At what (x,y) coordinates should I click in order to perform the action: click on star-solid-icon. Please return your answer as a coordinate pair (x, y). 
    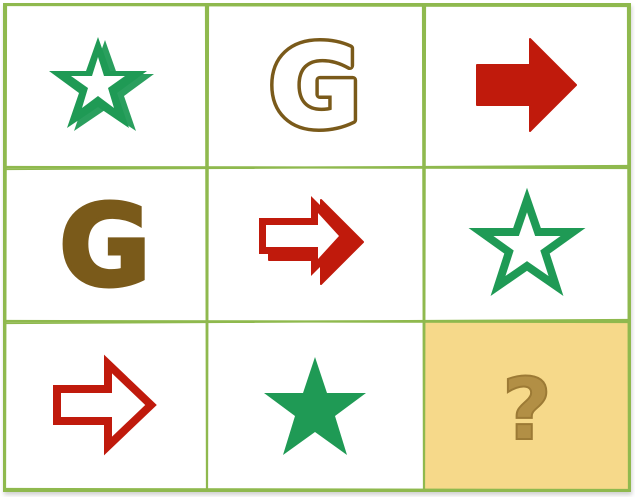
    Looking at the image, I should click on (314, 405).